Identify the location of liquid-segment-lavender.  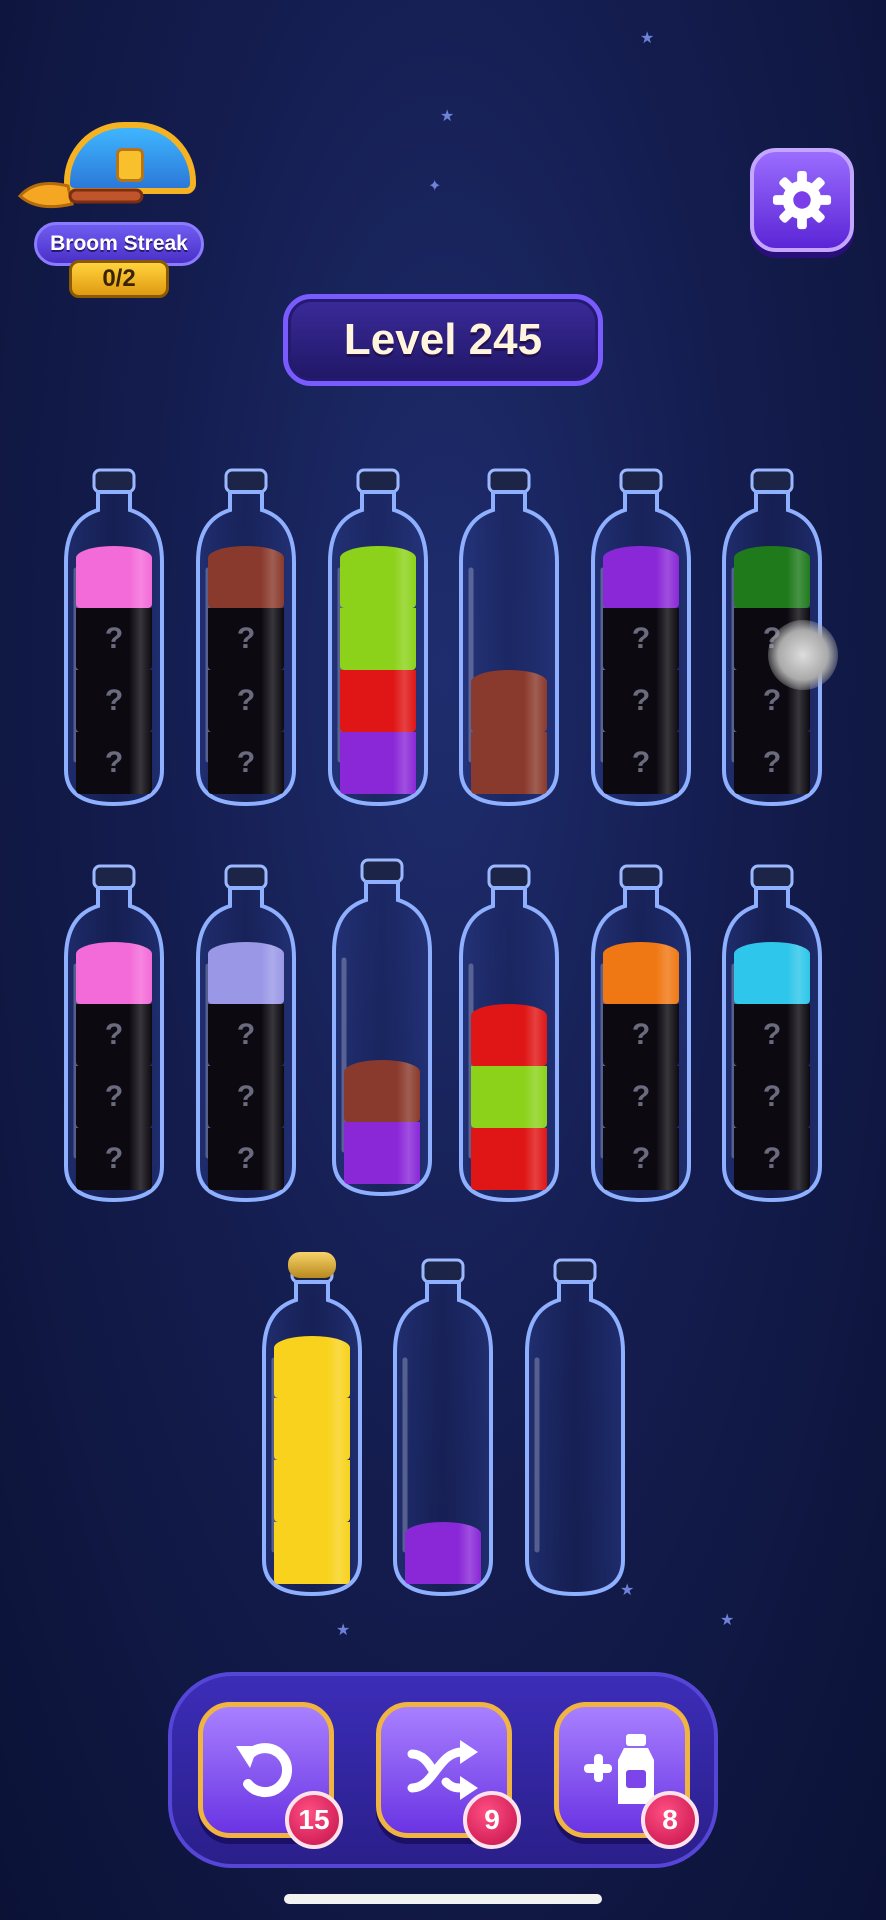
(246, 973).